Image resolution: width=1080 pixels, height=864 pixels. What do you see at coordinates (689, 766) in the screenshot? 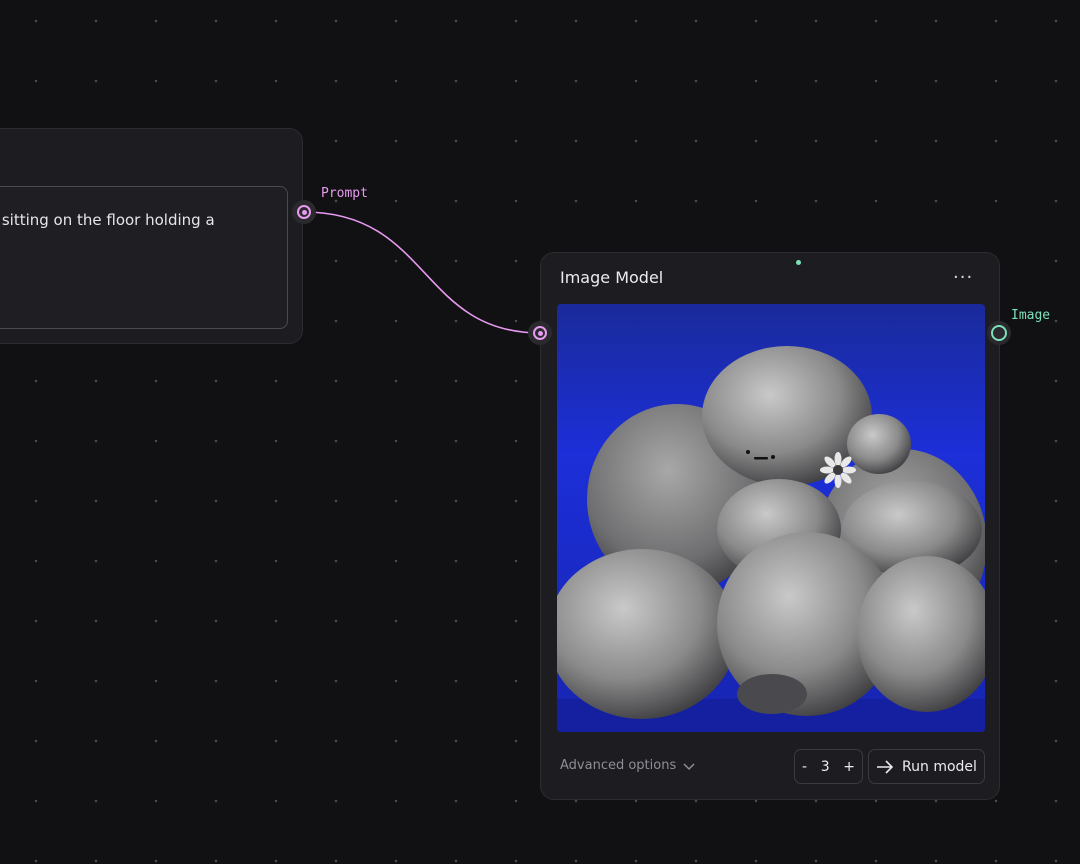
I see `chevron-down-icon` at bounding box center [689, 766].